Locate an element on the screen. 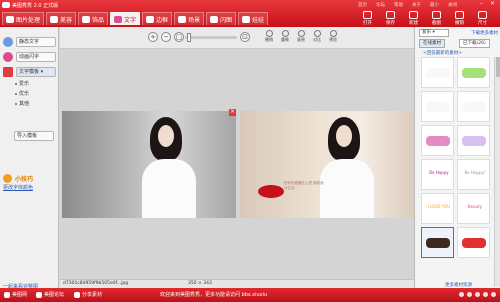 The width and height of the screenshot is (500, 302). figure-body is located at coordinates (347, 188).